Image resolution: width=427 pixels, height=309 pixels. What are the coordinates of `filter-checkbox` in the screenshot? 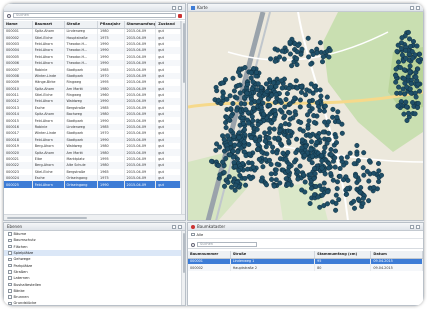 It's located at (193, 234).